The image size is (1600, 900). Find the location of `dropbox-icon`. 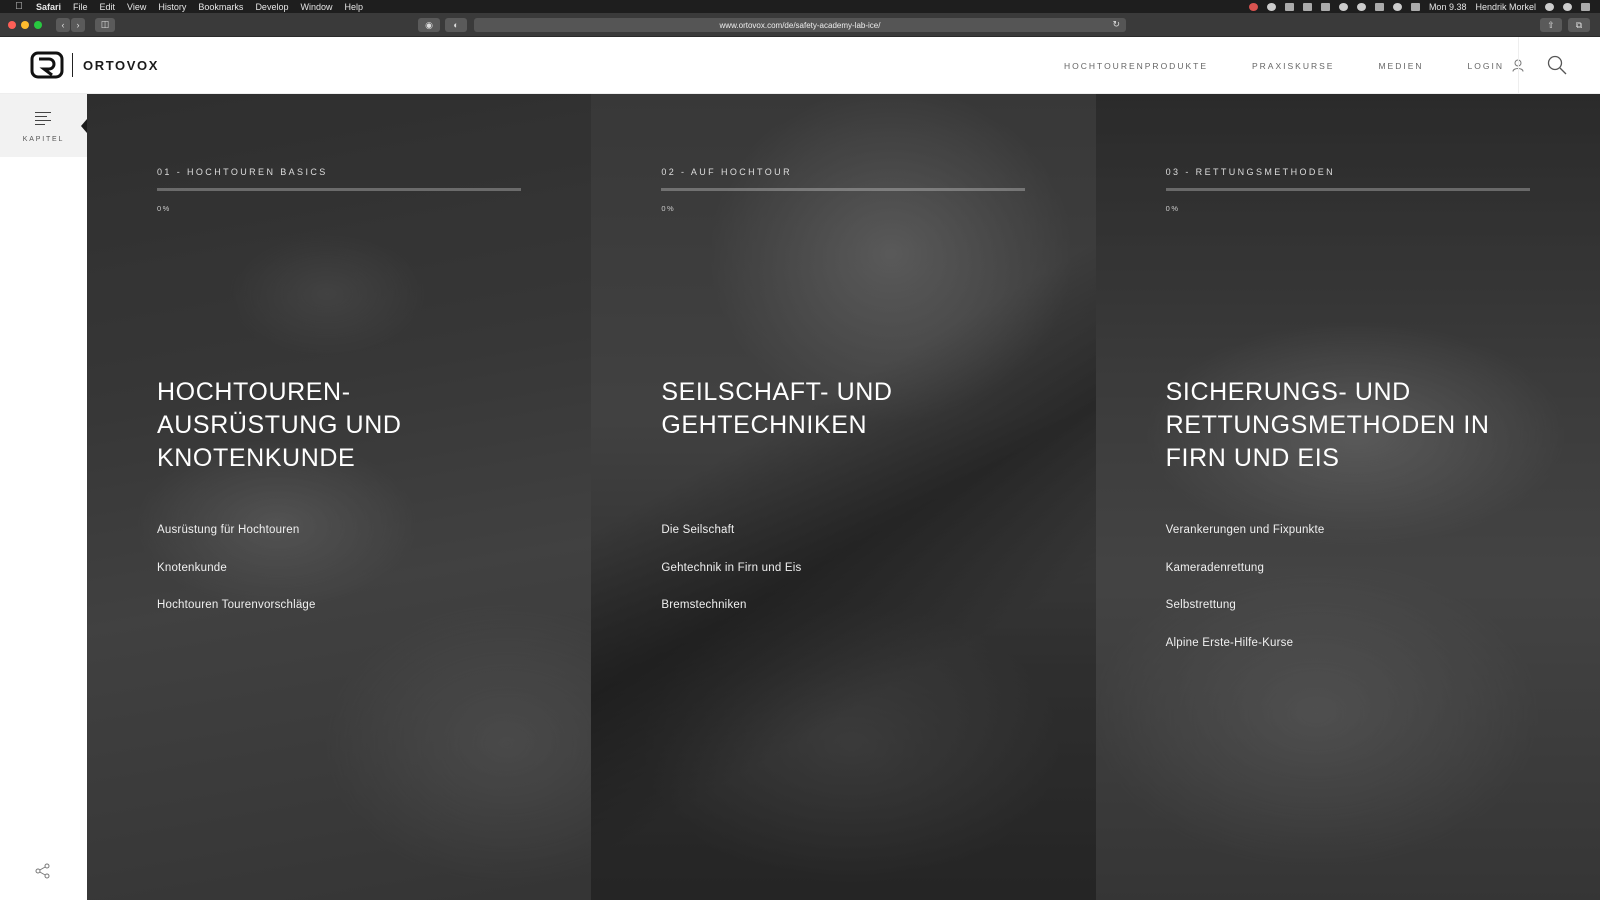

dropbox-icon is located at coordinates (1343, 6).